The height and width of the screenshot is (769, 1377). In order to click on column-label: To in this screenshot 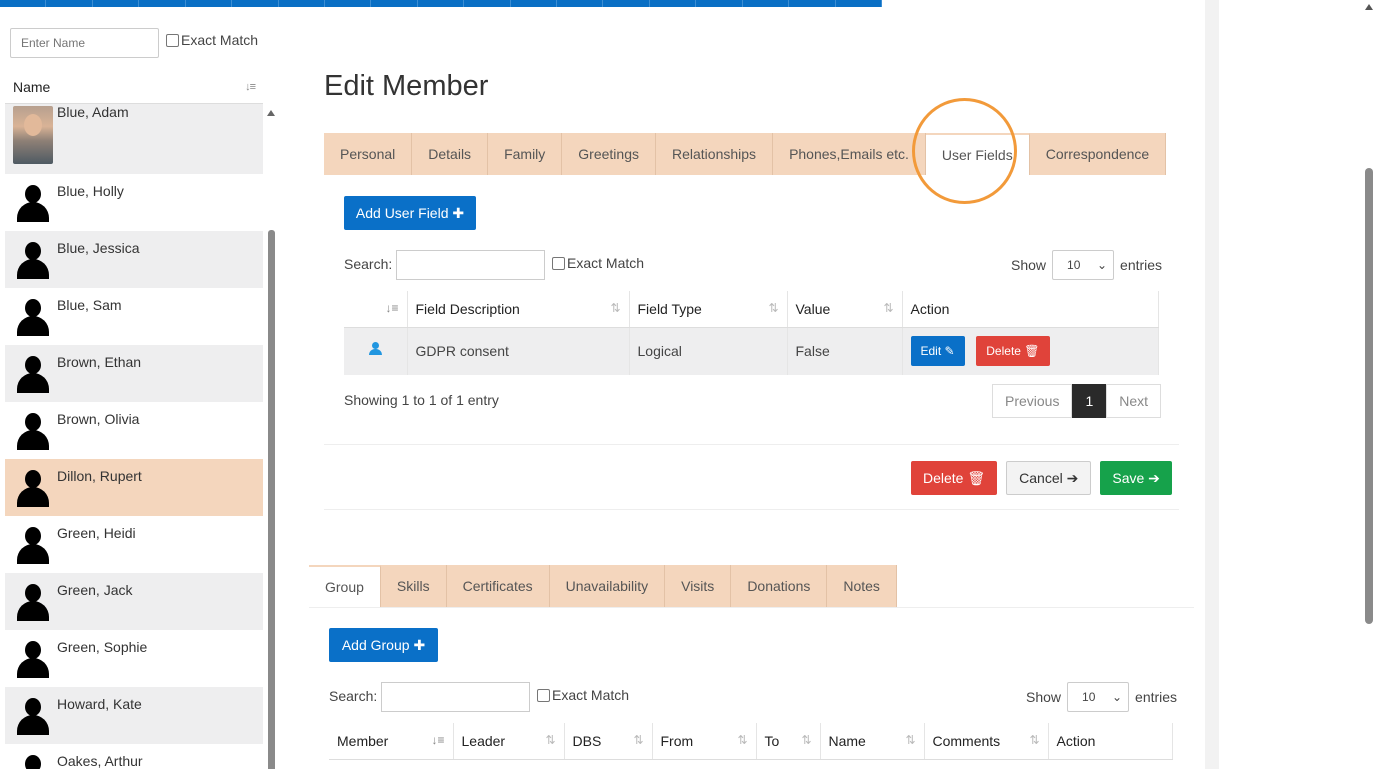, I will do `click(772, 740)`.